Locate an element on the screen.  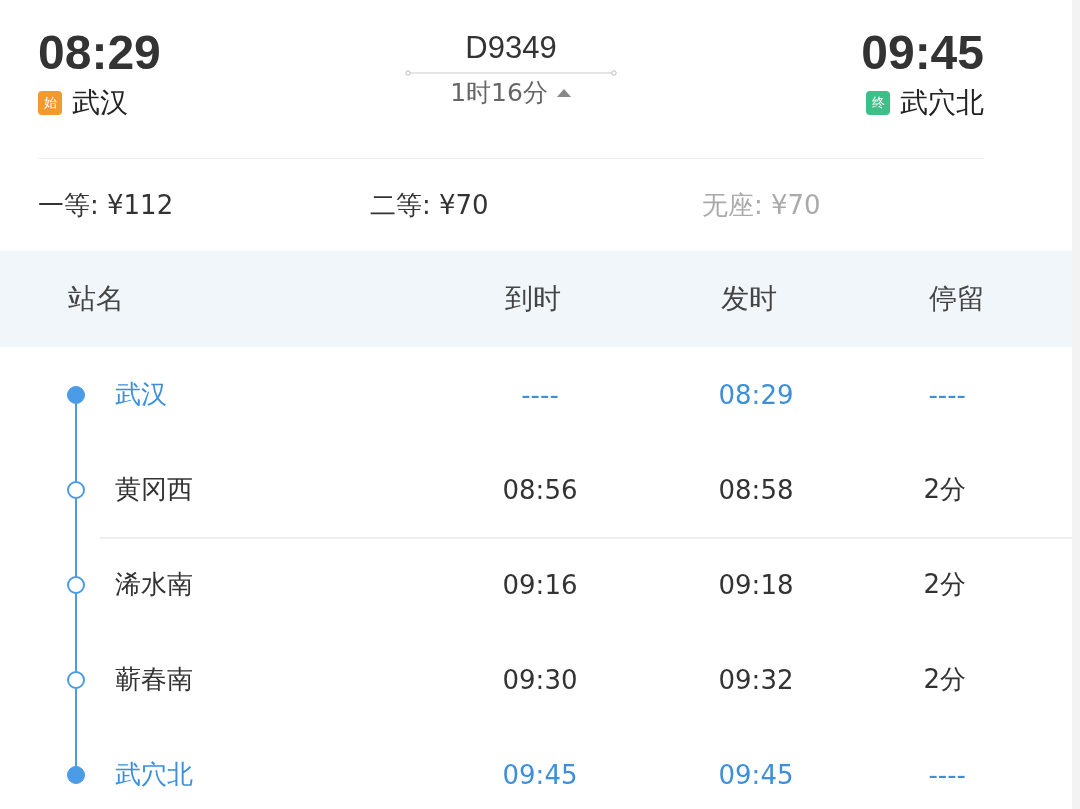
train-number: D9349 is located at coordinates (511, 48).